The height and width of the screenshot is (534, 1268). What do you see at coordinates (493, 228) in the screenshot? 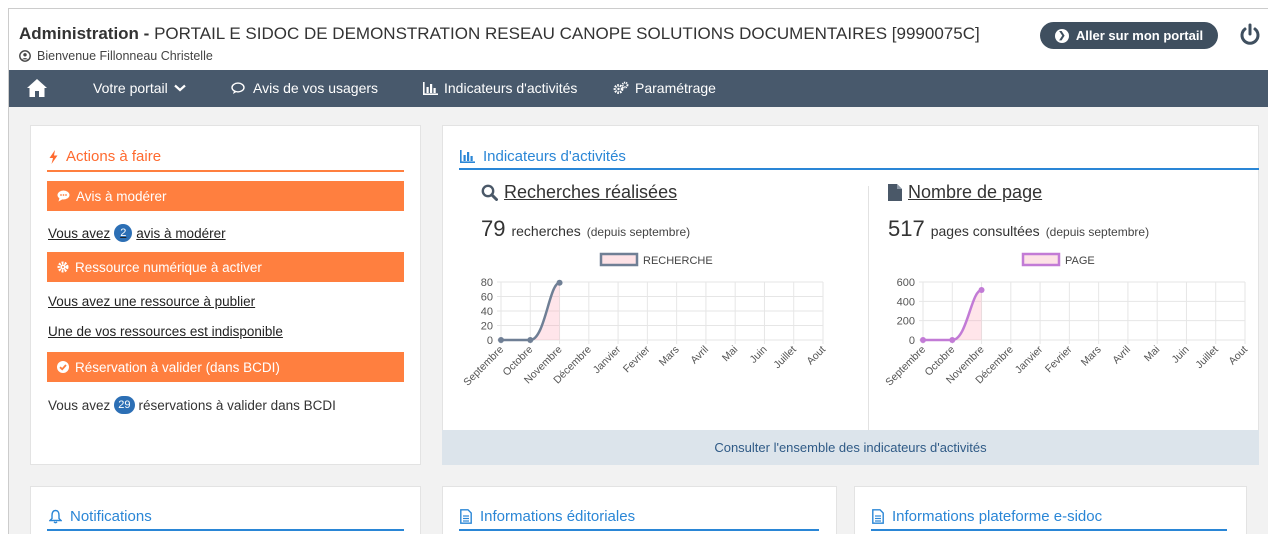
I see `searches-count-number: 79` at bounding box center [493, 228].